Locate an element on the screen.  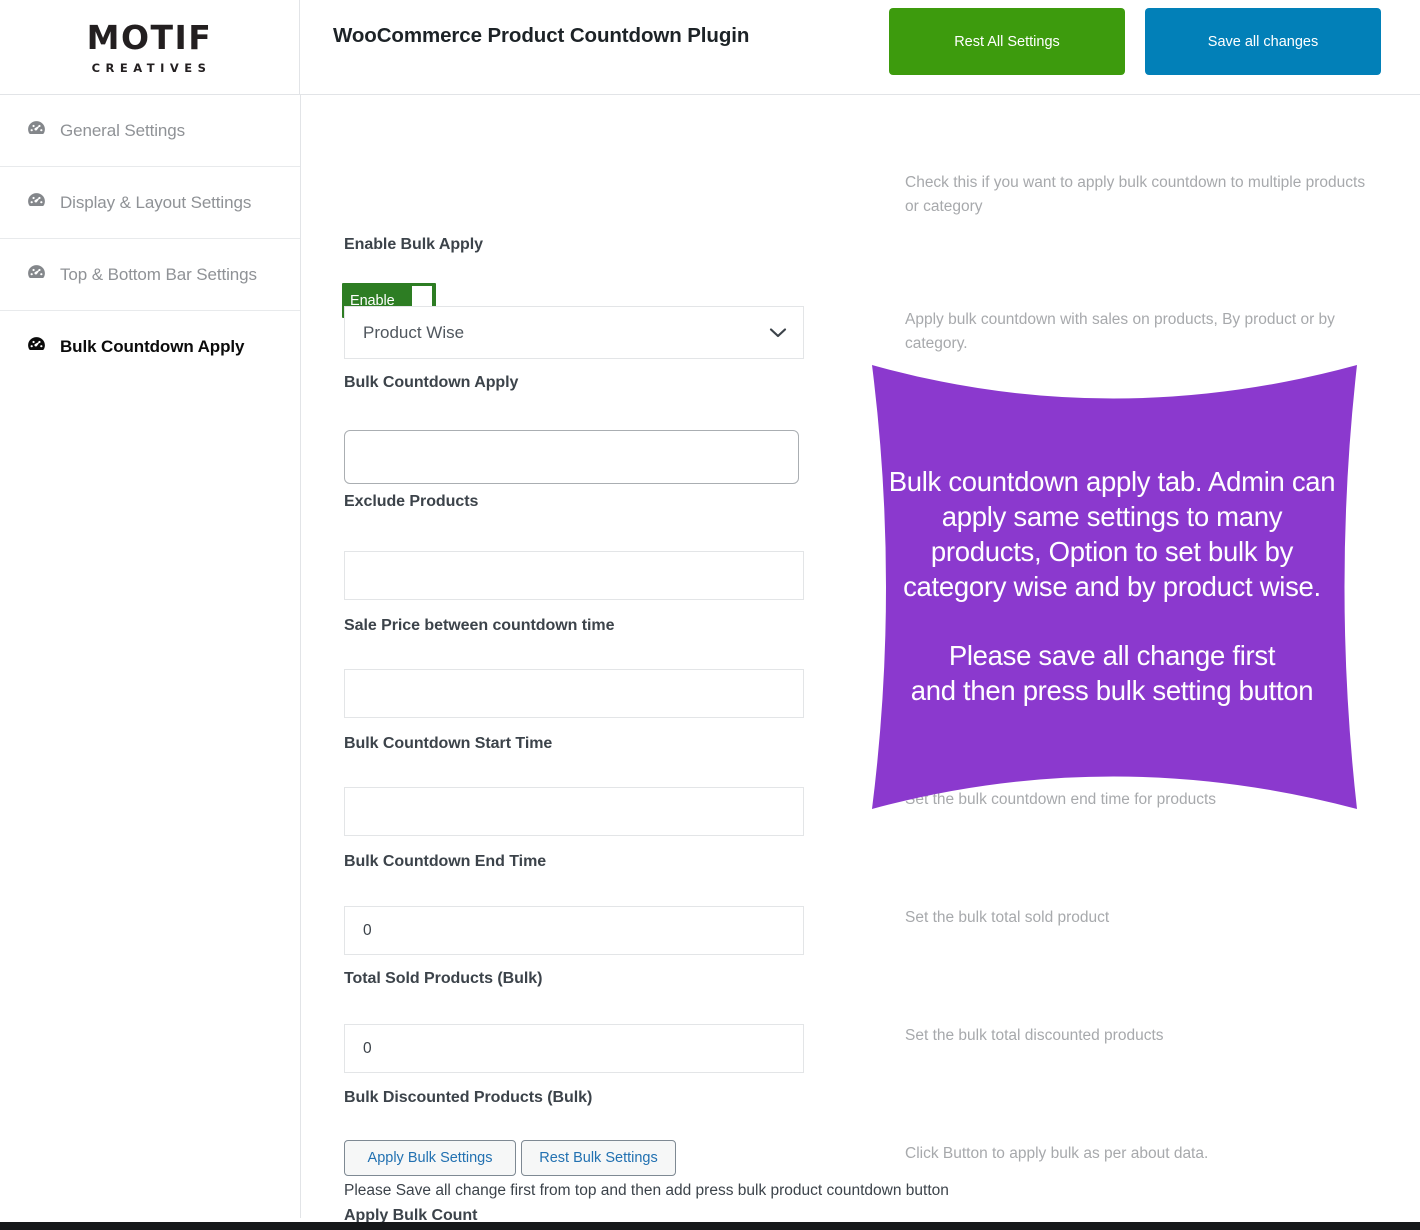
sidebar-item-display-layout-settings: Display & Layout Settings is located at coordinates (150, 203).